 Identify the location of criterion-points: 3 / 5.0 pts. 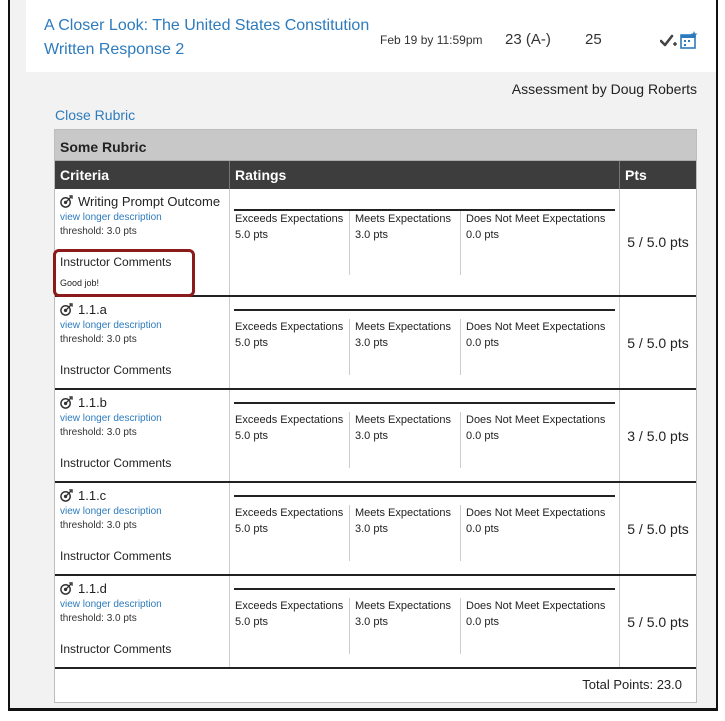
(658, 435).